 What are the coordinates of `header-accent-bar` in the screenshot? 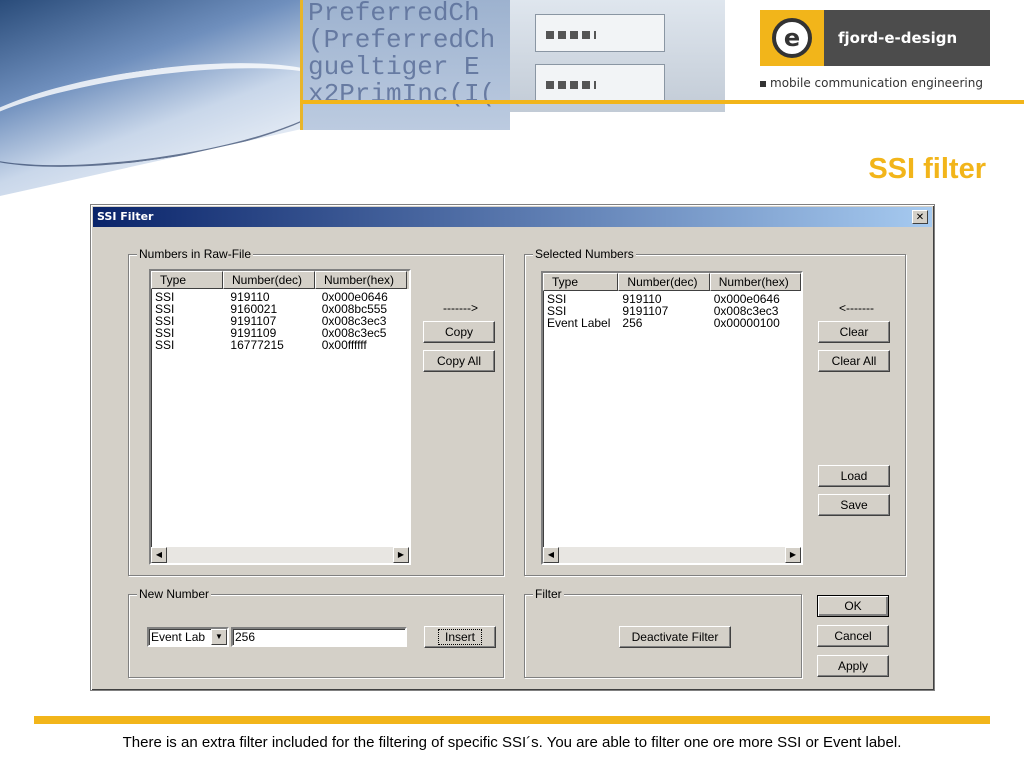 It's located at (662, 102).